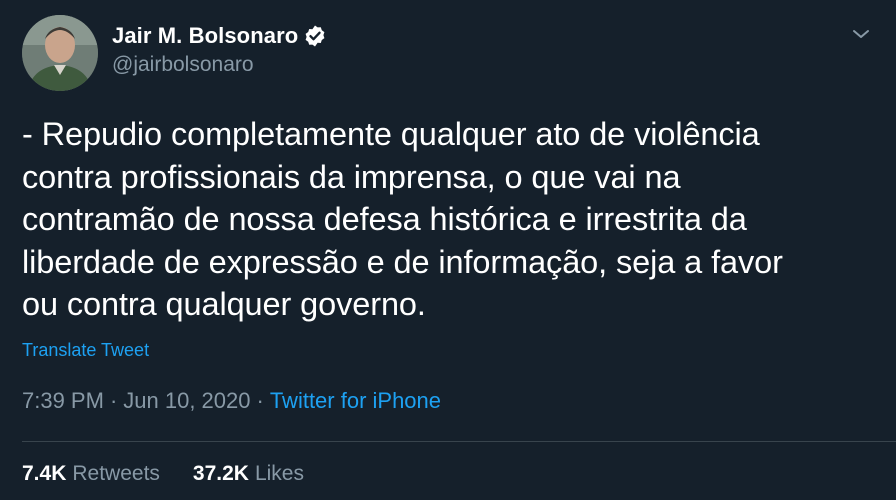 Image resolution: width=896 pixels, height=500 pixels. Describe the element at coordinates (44, 473) in the screenshot. I see `retweets-count: 7.4K` at that location.